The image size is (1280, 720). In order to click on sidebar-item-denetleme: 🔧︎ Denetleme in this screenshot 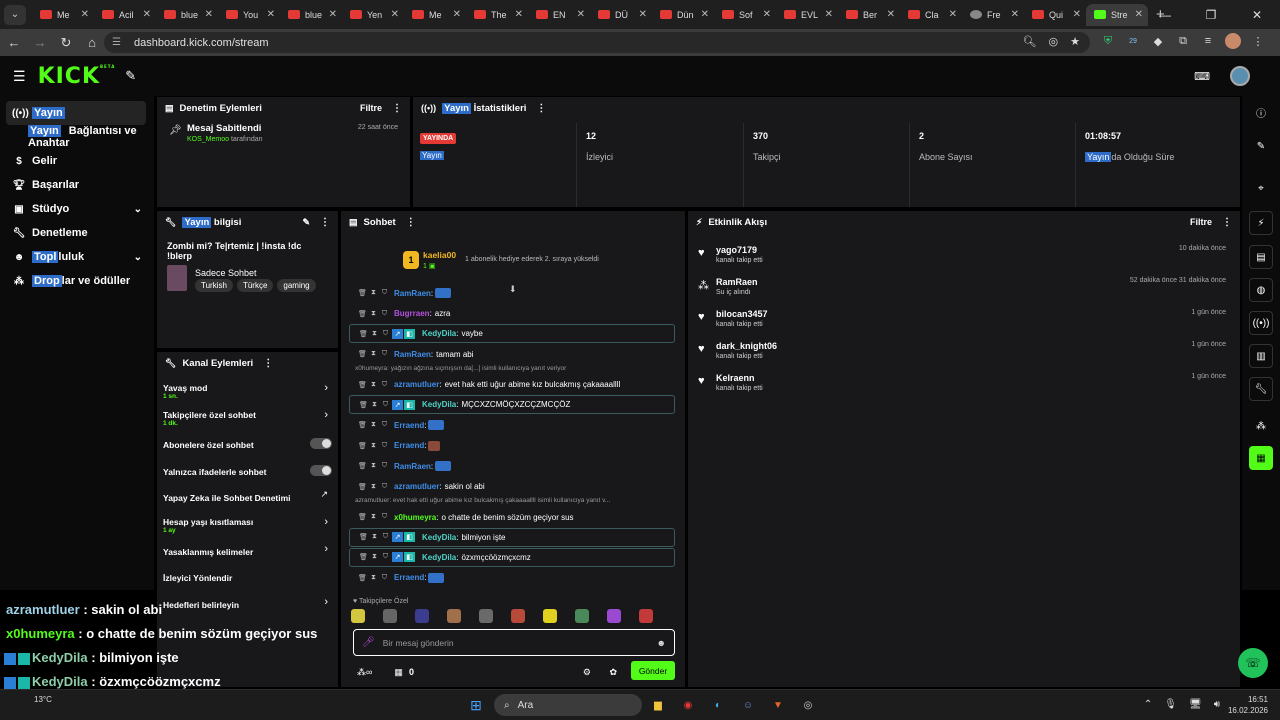, I will do `click(77, 233)`.